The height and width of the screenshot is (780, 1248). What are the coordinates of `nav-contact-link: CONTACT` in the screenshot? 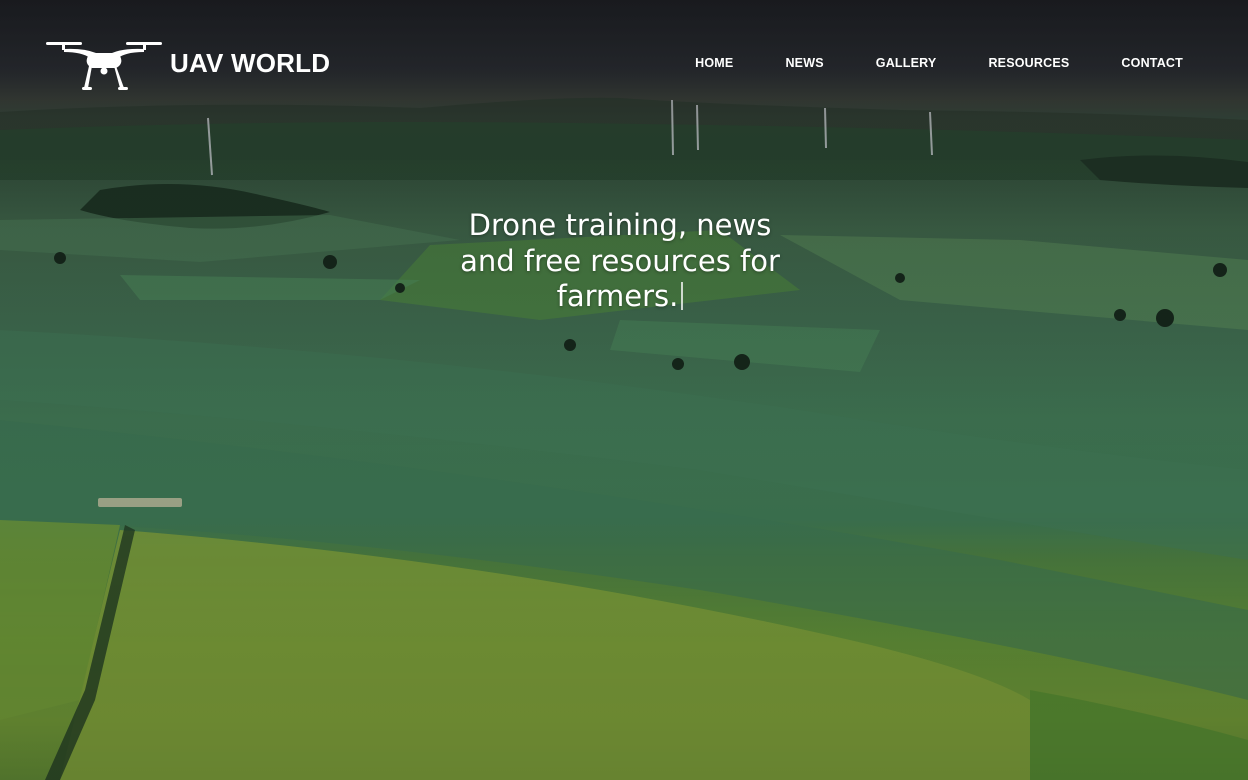 It's located at (1126, 63).